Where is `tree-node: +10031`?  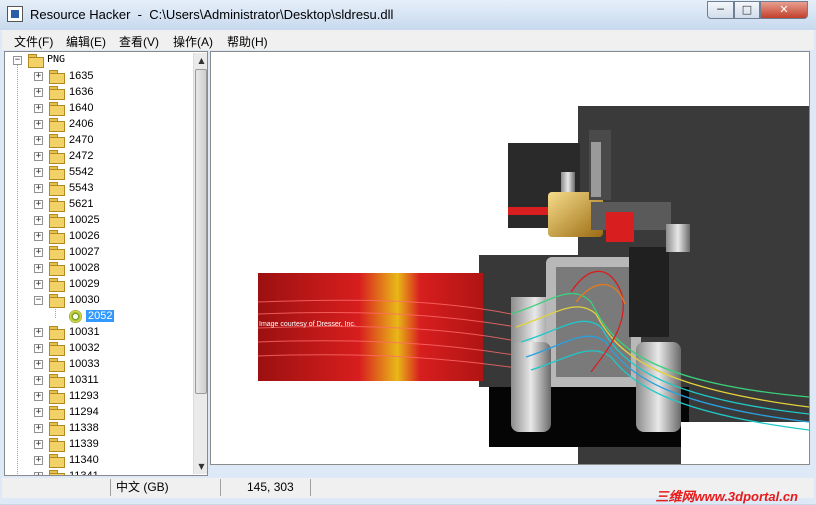 tree-node: +10031 is located at coordinates (98, 333).